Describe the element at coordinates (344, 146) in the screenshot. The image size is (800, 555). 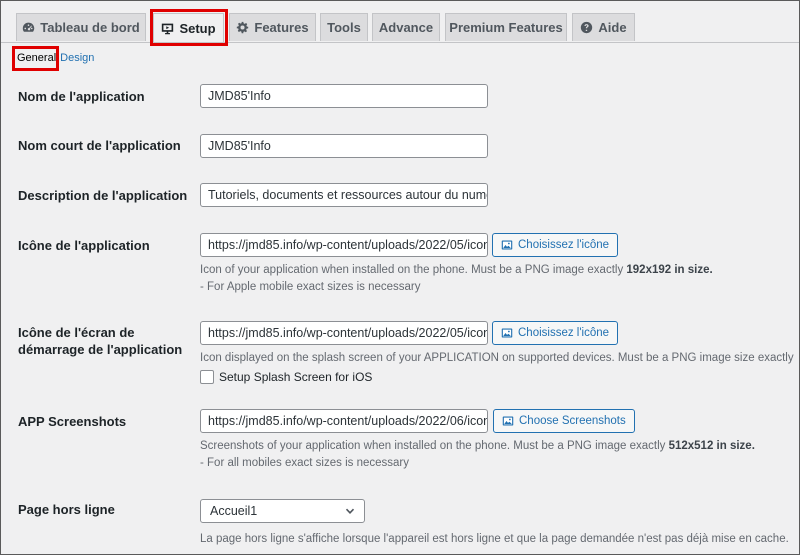
I see `short-name-input: JMD85'Info` at that location.